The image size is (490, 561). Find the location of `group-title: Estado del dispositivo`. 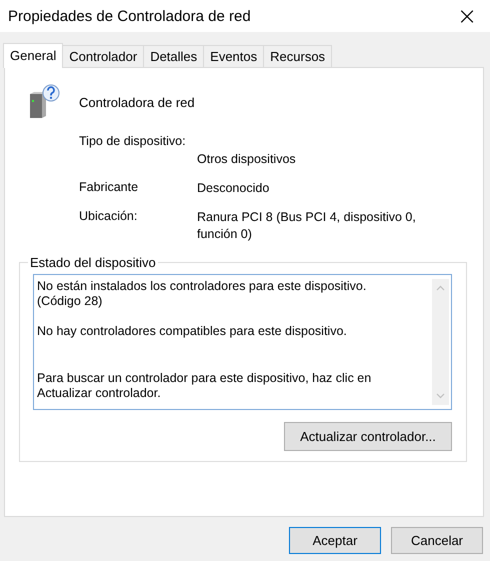

group-title: Estado del dispositivo is located at coordinates (93, 262).